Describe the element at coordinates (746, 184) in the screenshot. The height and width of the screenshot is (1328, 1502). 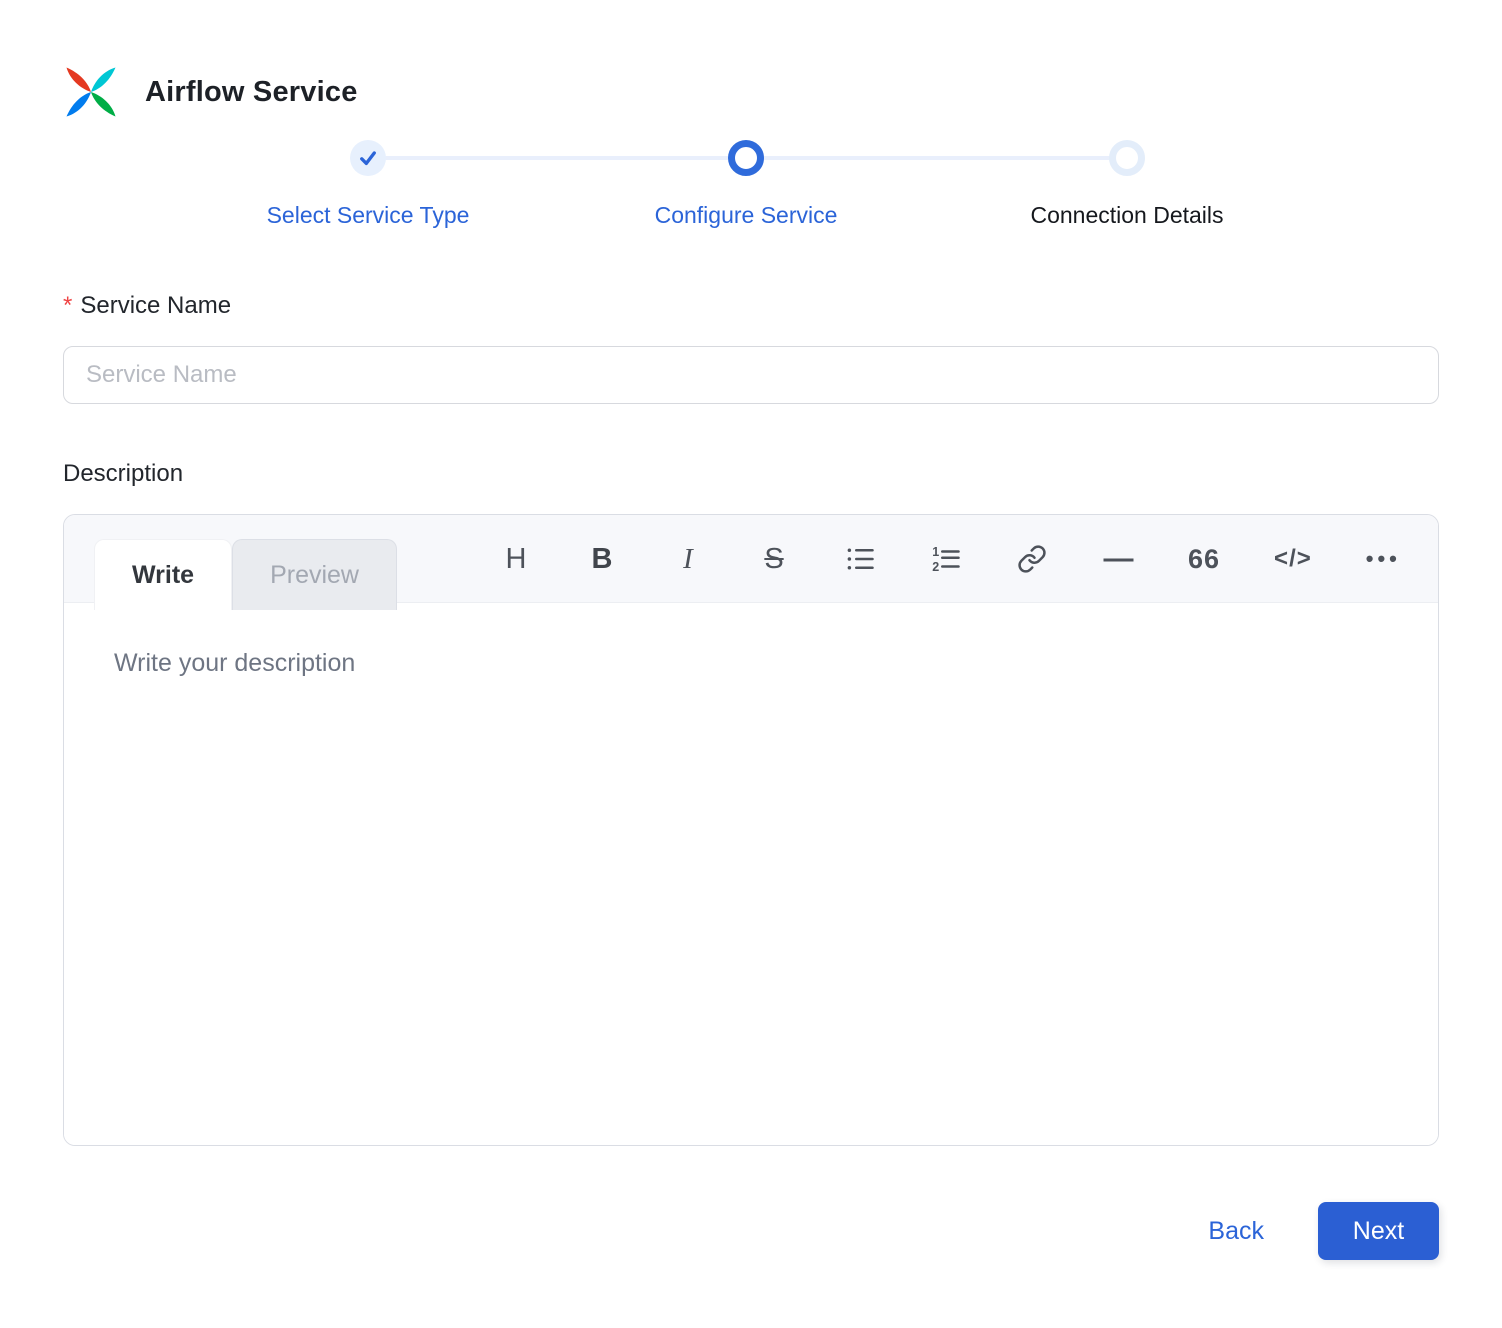
I see `step-configure-service: Configure Service` at that location.